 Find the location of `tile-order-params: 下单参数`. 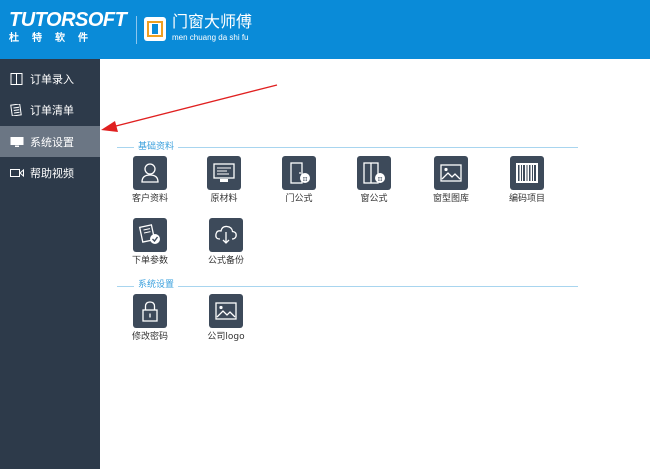

tile-order-params: 下单参数 is located at coordinates (150, 242).